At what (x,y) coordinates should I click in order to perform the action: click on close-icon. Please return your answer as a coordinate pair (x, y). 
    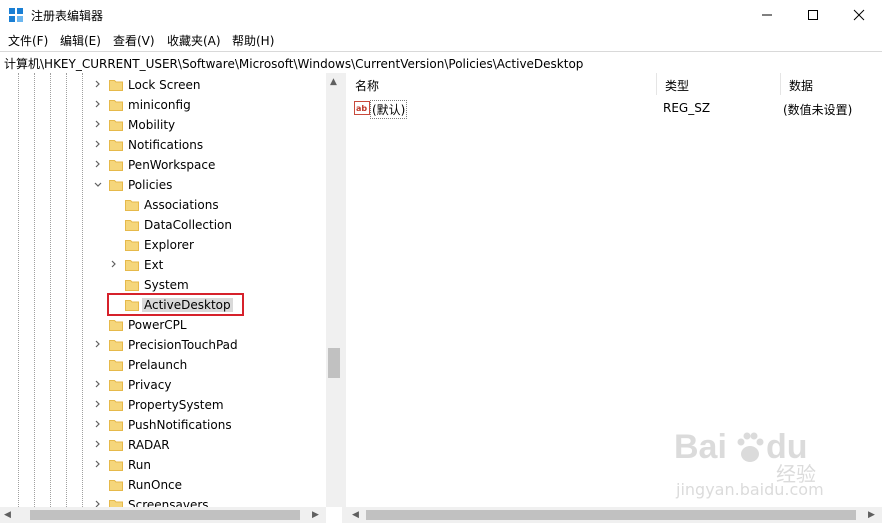
    Looking at the image, I should click on (859, 15).